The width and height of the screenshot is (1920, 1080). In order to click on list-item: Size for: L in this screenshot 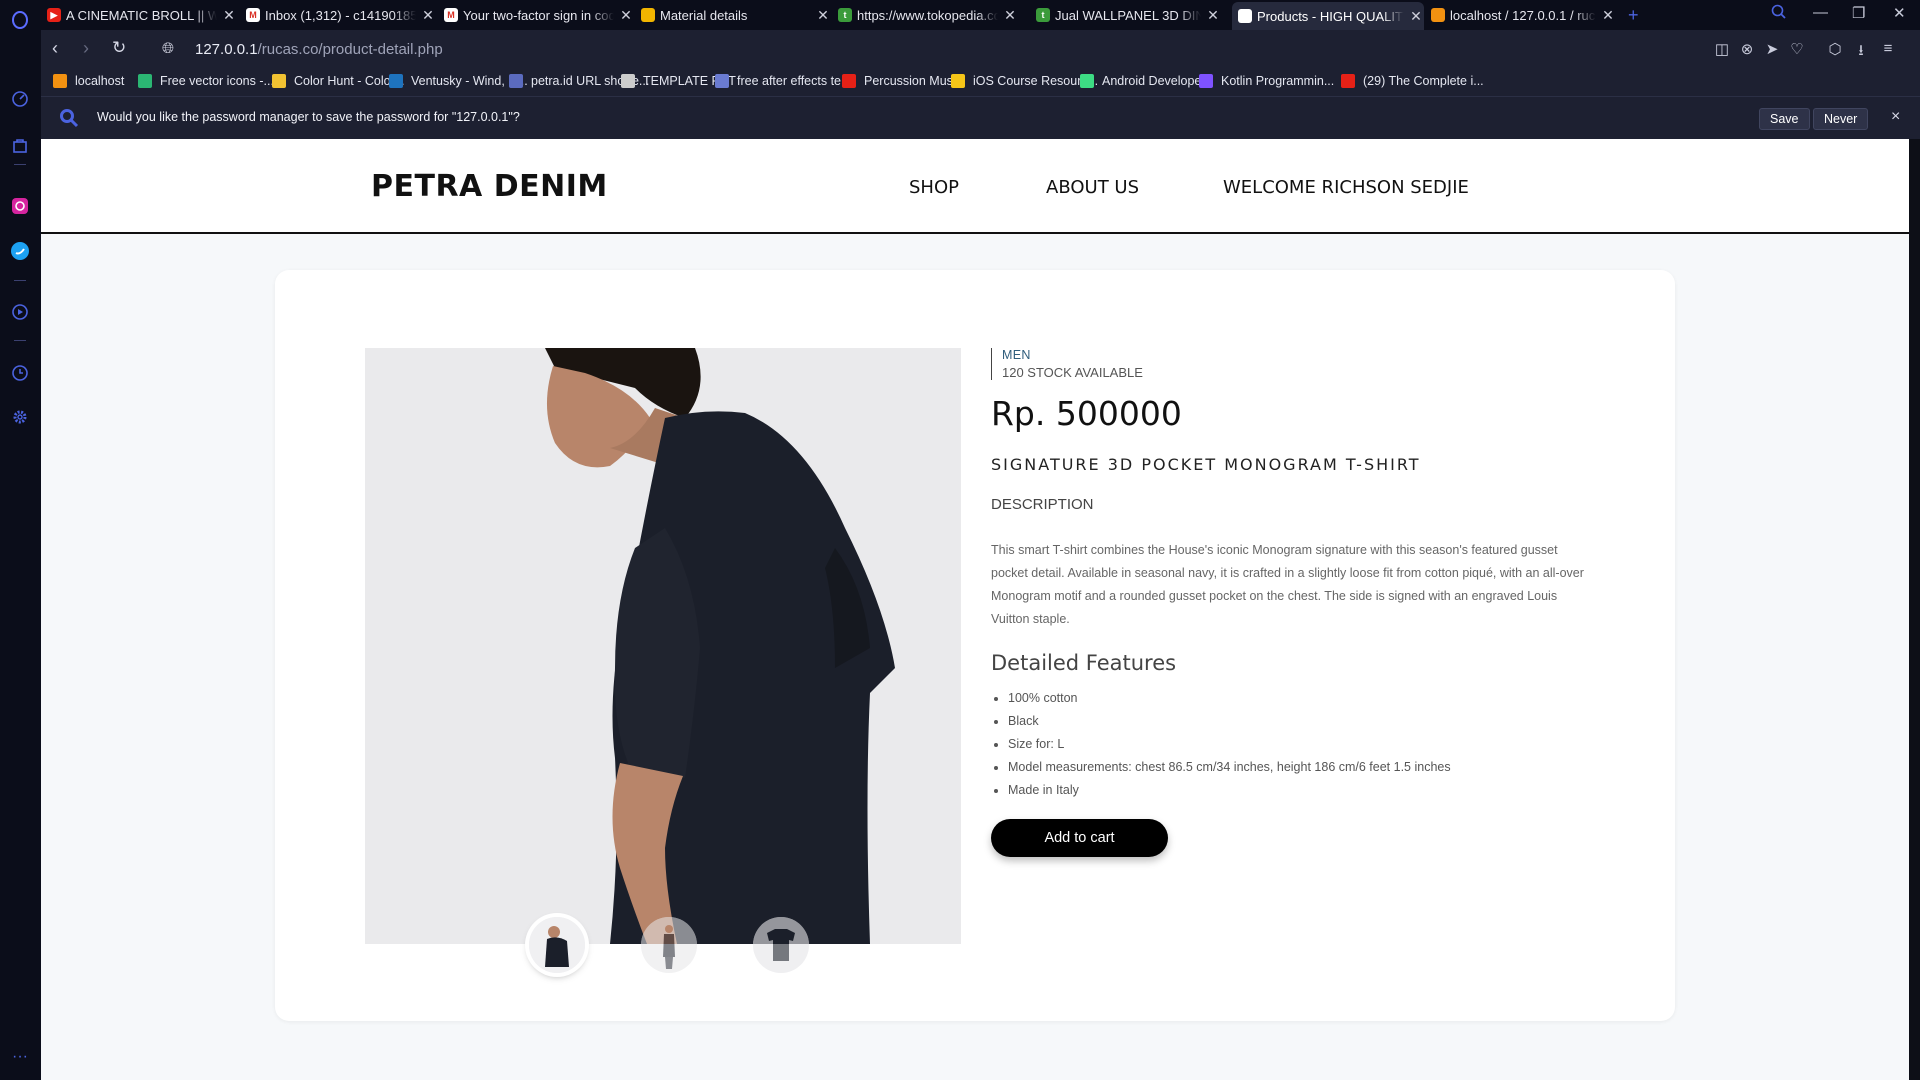, I will do `click(1299, 744)`.